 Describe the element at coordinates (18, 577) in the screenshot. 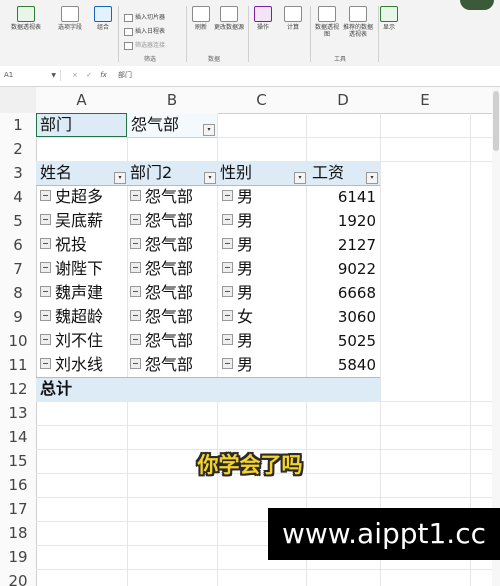

I see `row-header: 20` at that location.